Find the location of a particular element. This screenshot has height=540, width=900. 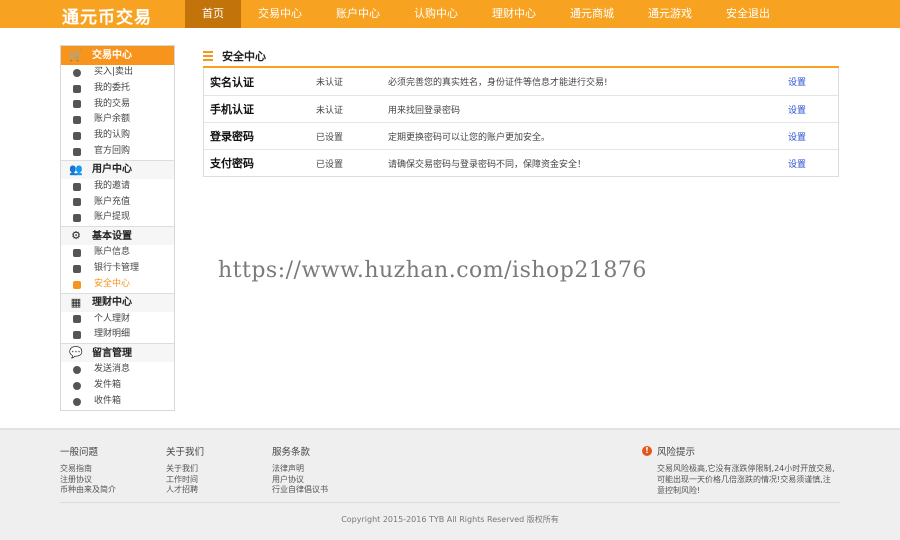

sidebar-item-my-orders: 我的委托 is located at coordinates (117, 89).